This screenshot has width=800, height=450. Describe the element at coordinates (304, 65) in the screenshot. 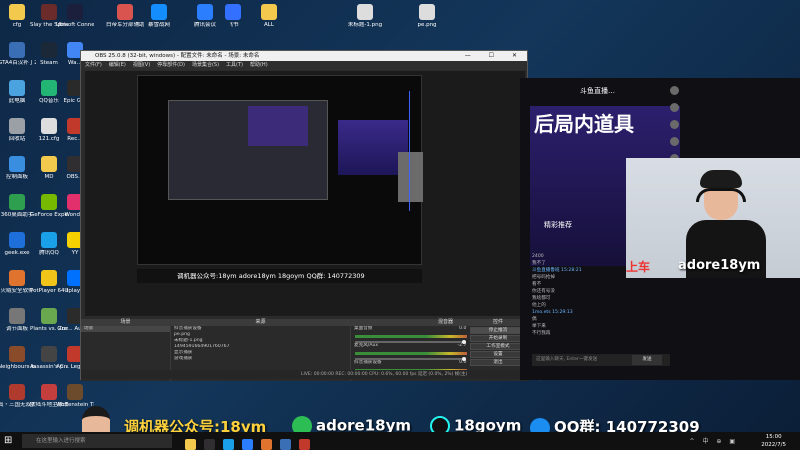

I see `obs-menu-bar: 文件(F) 编辑(E) 视图(V) 停靠部件(D) 场景集合(S) 工具(T) 帮助(H)` at that location.